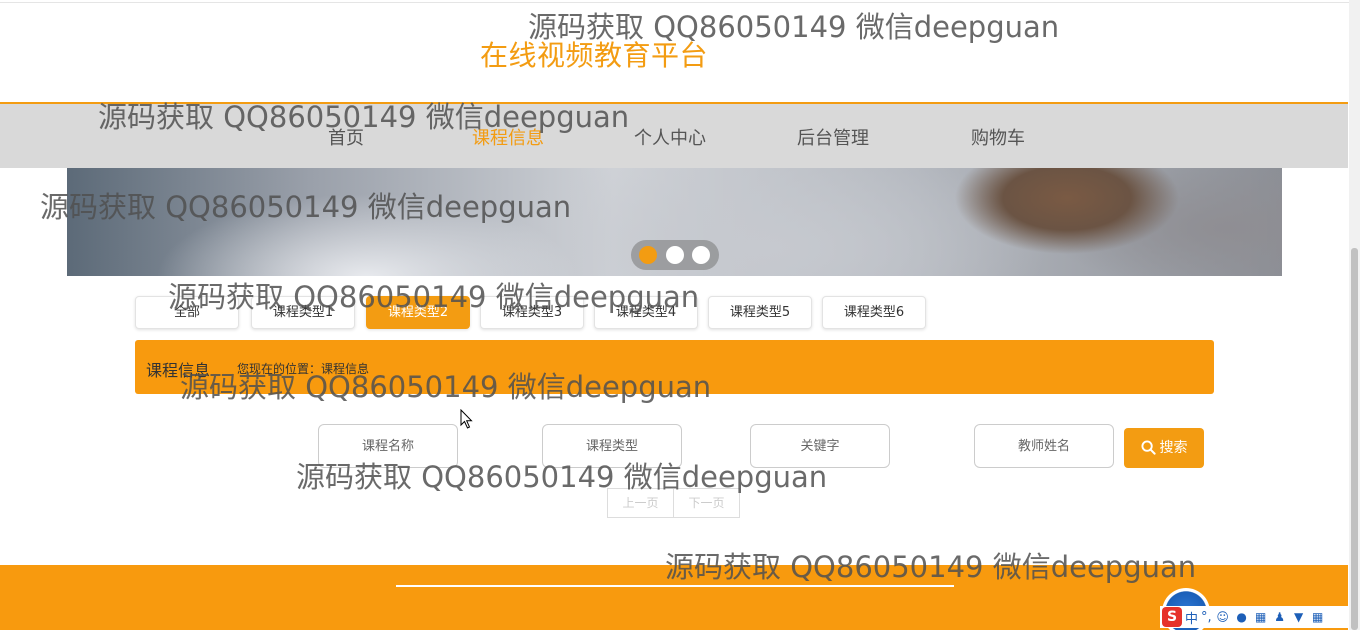 The image size is (1360, 630). I want to click on main-nav: 首页 课程信息 个人中心 后台管理 购物车, so click(674, 135).